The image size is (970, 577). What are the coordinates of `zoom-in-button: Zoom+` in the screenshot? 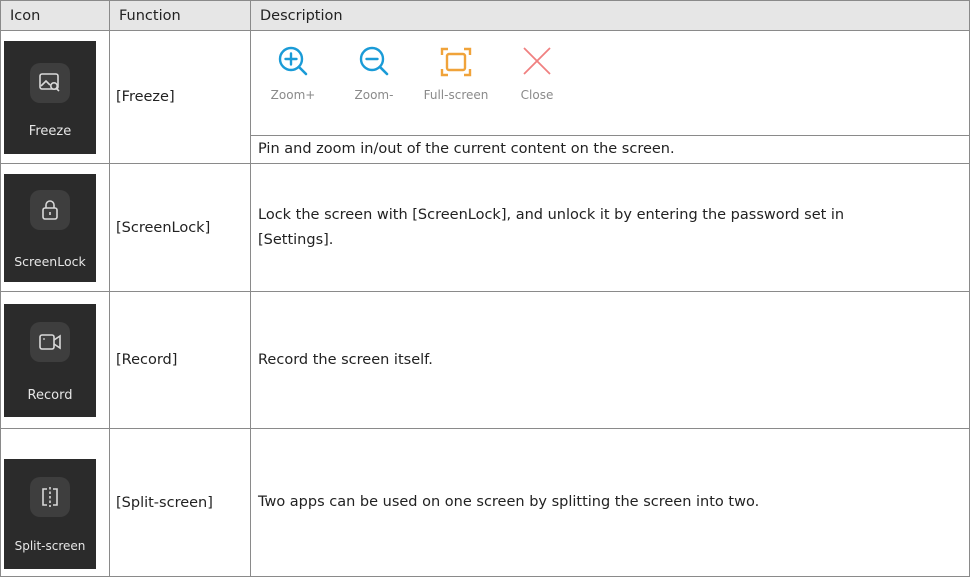 It's located at (293, 72).